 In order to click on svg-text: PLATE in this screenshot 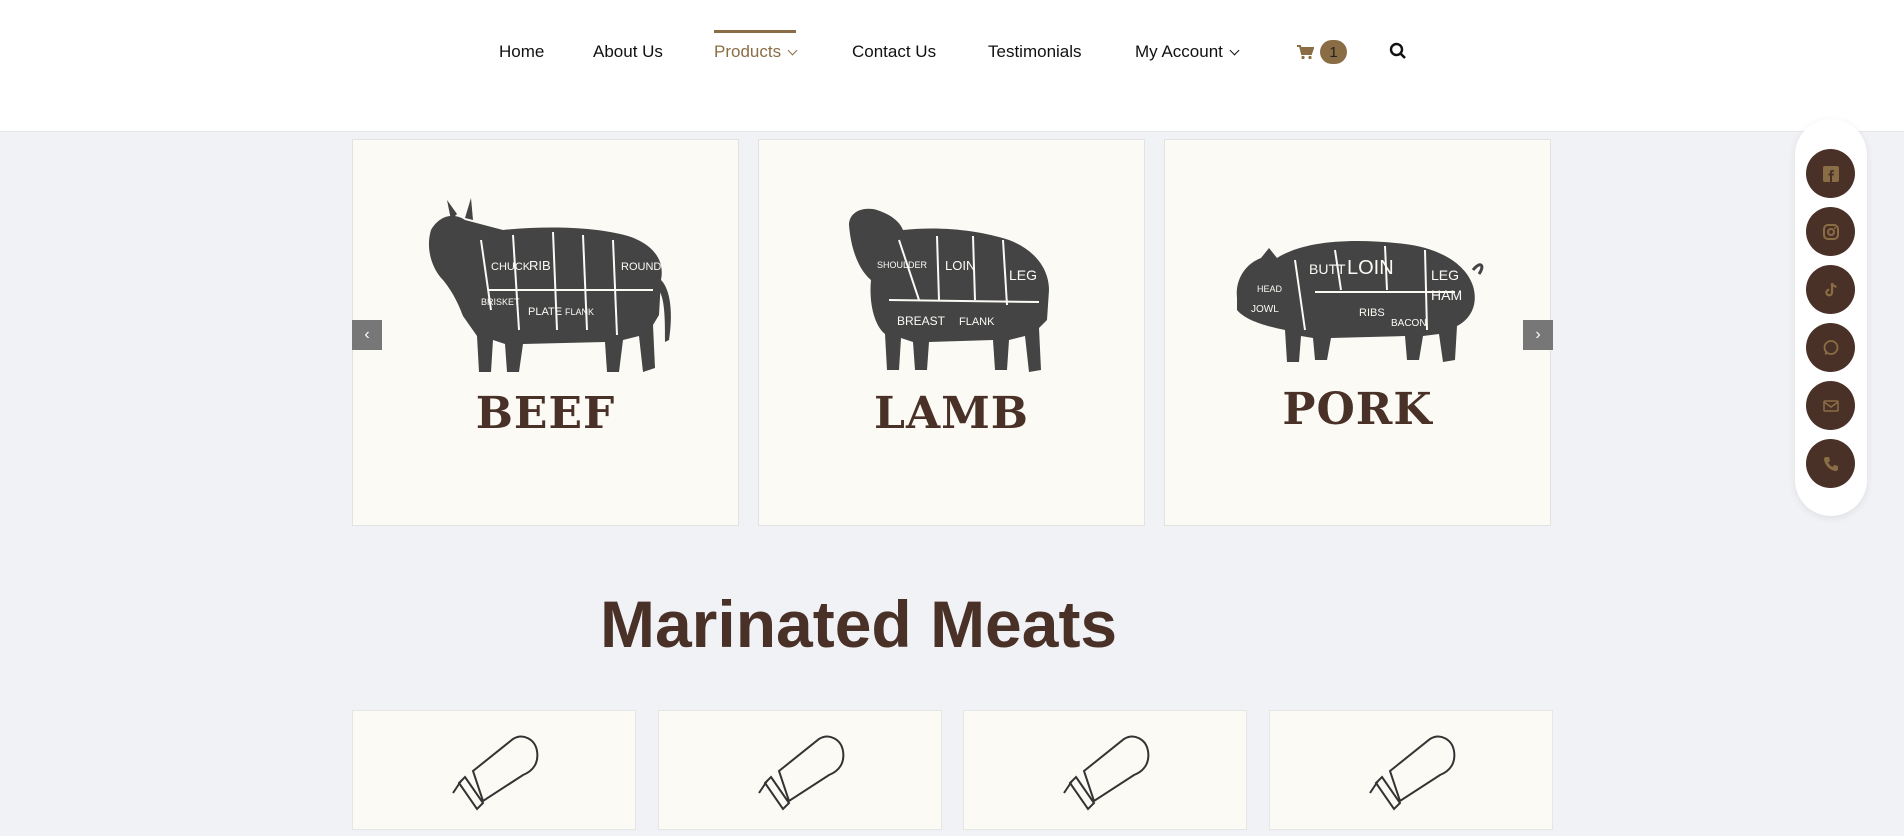, I will do `click(545, 312)`.